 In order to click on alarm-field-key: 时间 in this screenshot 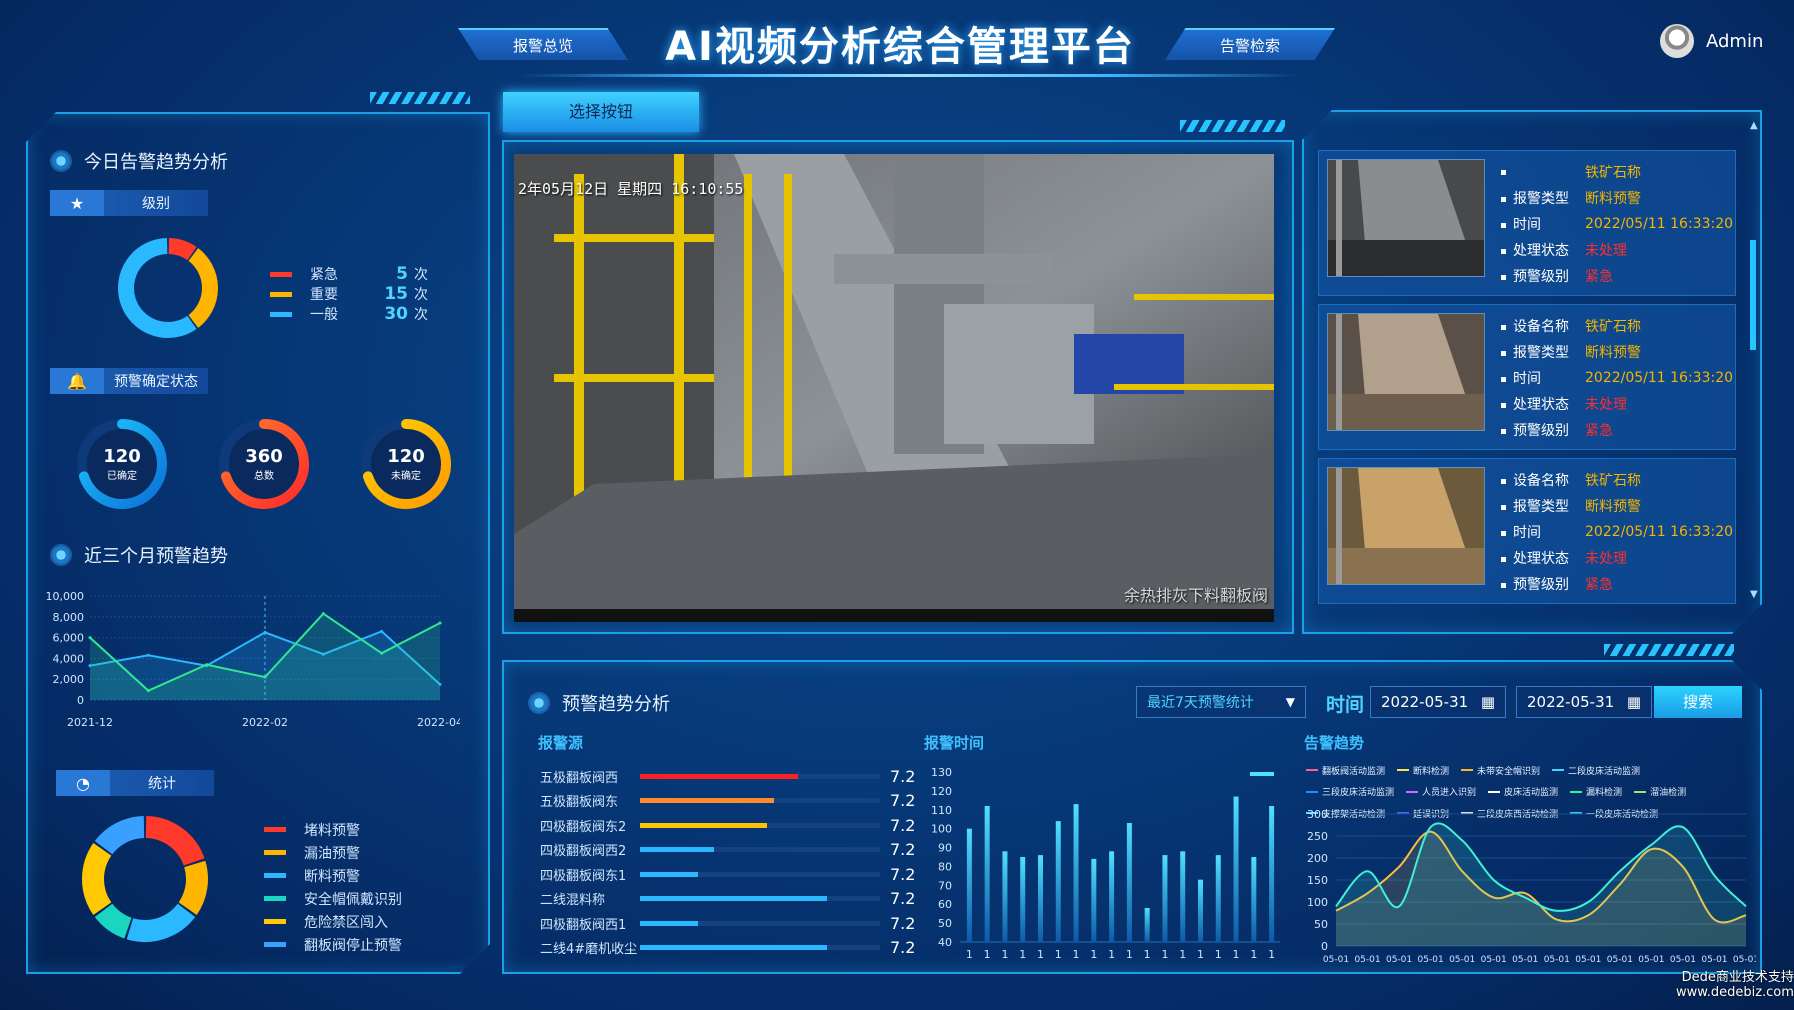, I will do `click(1543, 224)`.